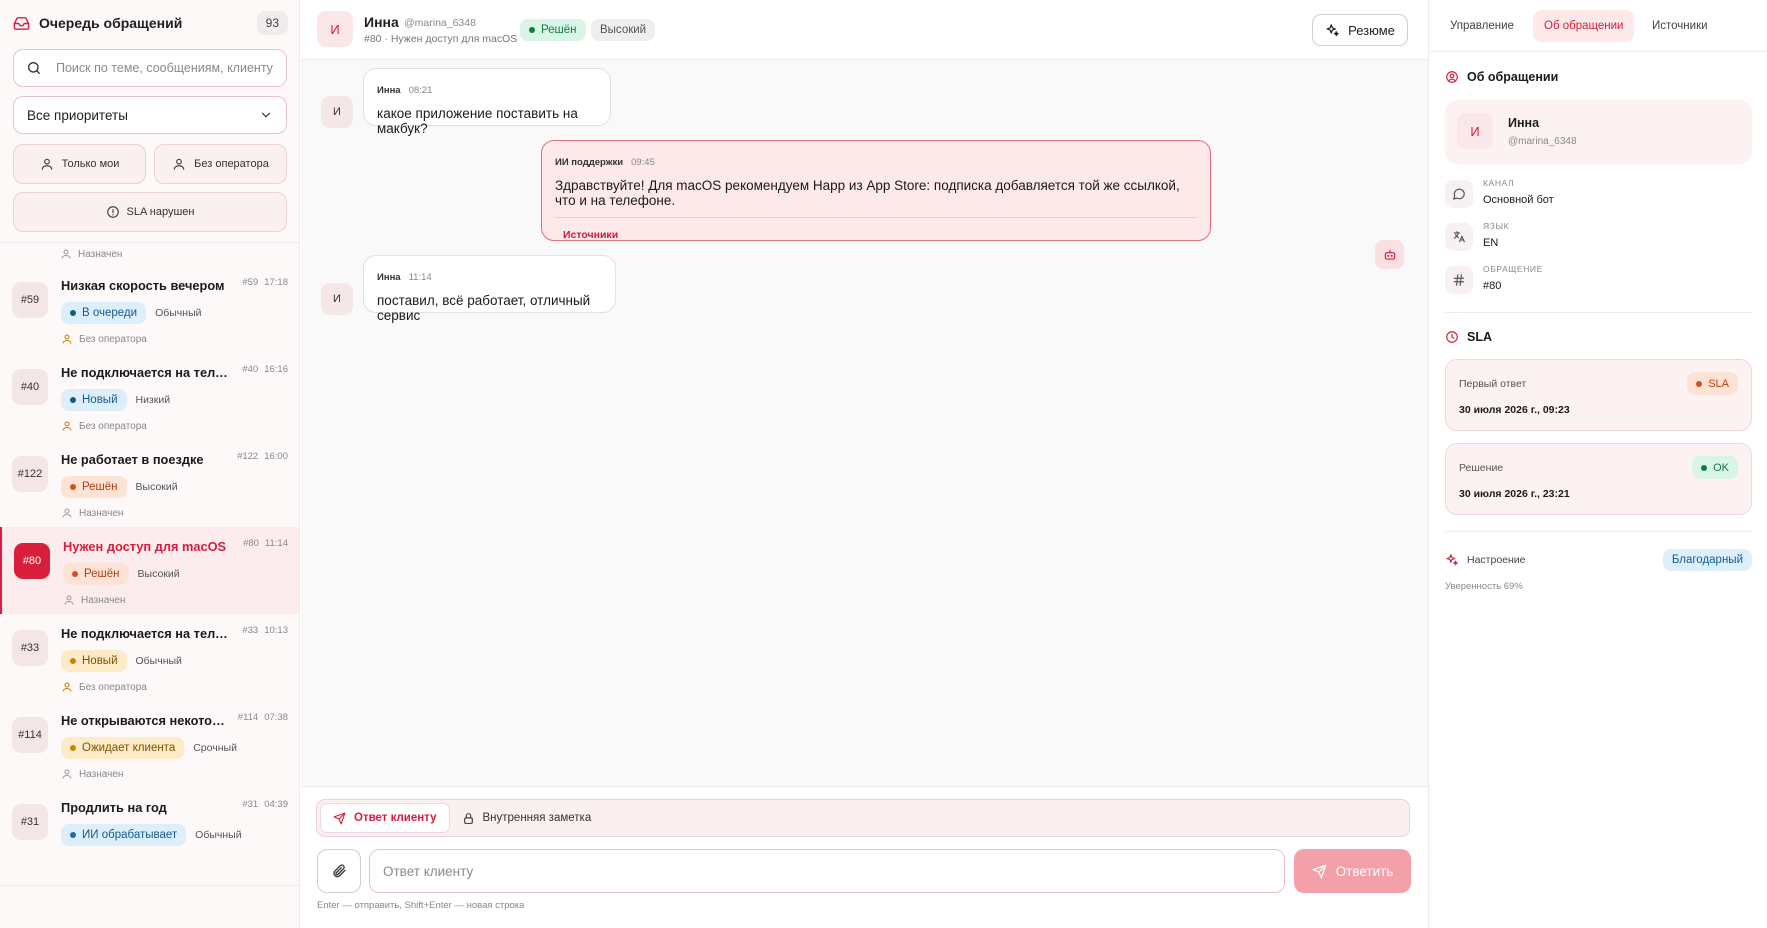  Describe the element at coordinates (880, 235) in the screenshot. I see `sources-link: Источники` at that location.